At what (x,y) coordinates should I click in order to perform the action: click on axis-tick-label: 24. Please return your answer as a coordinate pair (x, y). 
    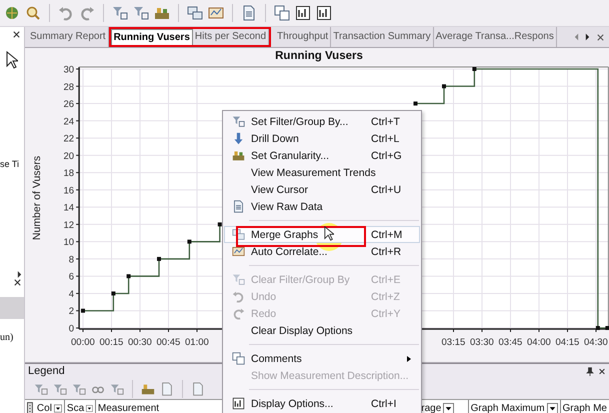
    Looking at the image, I should click on (69, 122).